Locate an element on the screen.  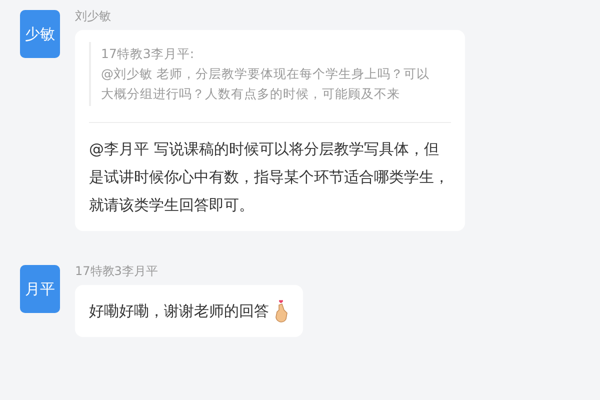
message-text: @李月平 写说课稿的时候可以将分层教学写具体，但是试讲时候你心中有数，指导某个环节适合哪类学生，就请该类学生回答即可。 is located at coordinates (269, 177).